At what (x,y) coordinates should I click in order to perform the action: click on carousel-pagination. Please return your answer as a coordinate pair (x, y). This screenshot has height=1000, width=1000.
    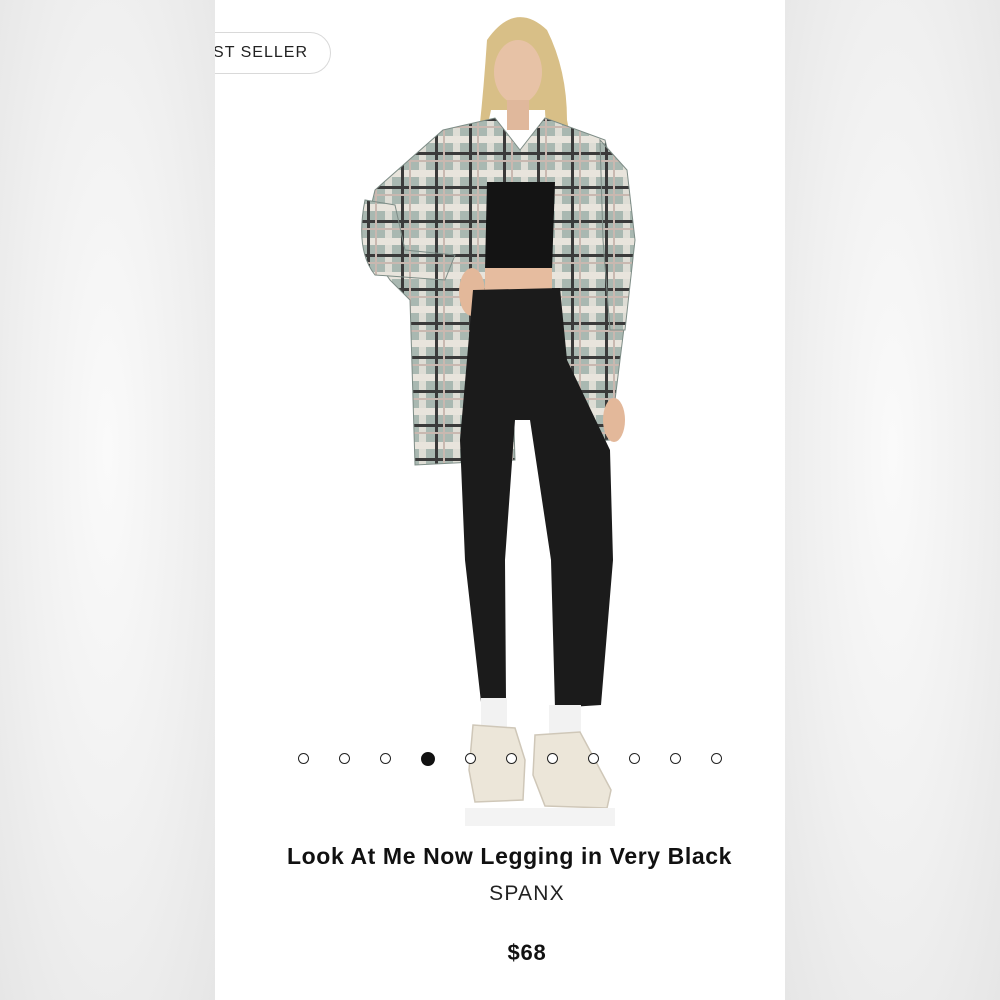
    Looking at the image, I should click on (510, 759).